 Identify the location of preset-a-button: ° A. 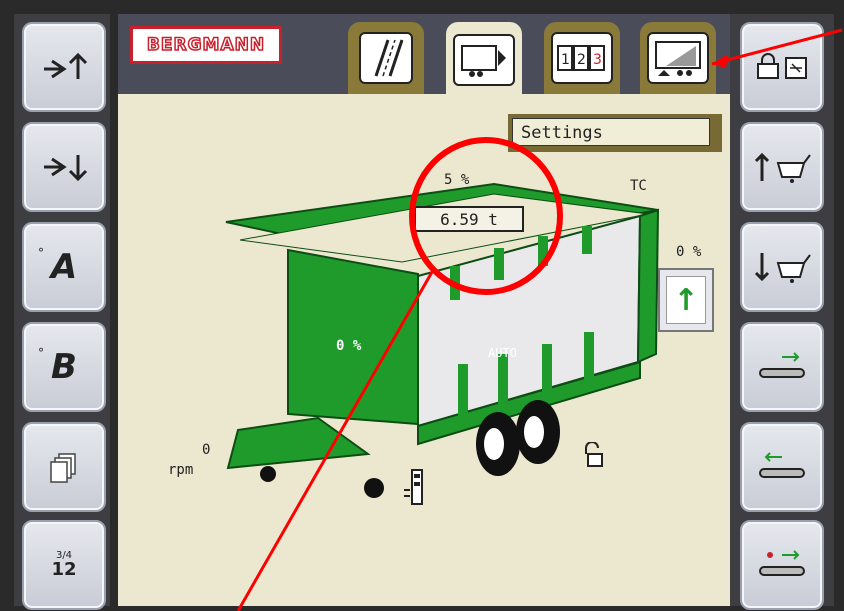
(64, 267).